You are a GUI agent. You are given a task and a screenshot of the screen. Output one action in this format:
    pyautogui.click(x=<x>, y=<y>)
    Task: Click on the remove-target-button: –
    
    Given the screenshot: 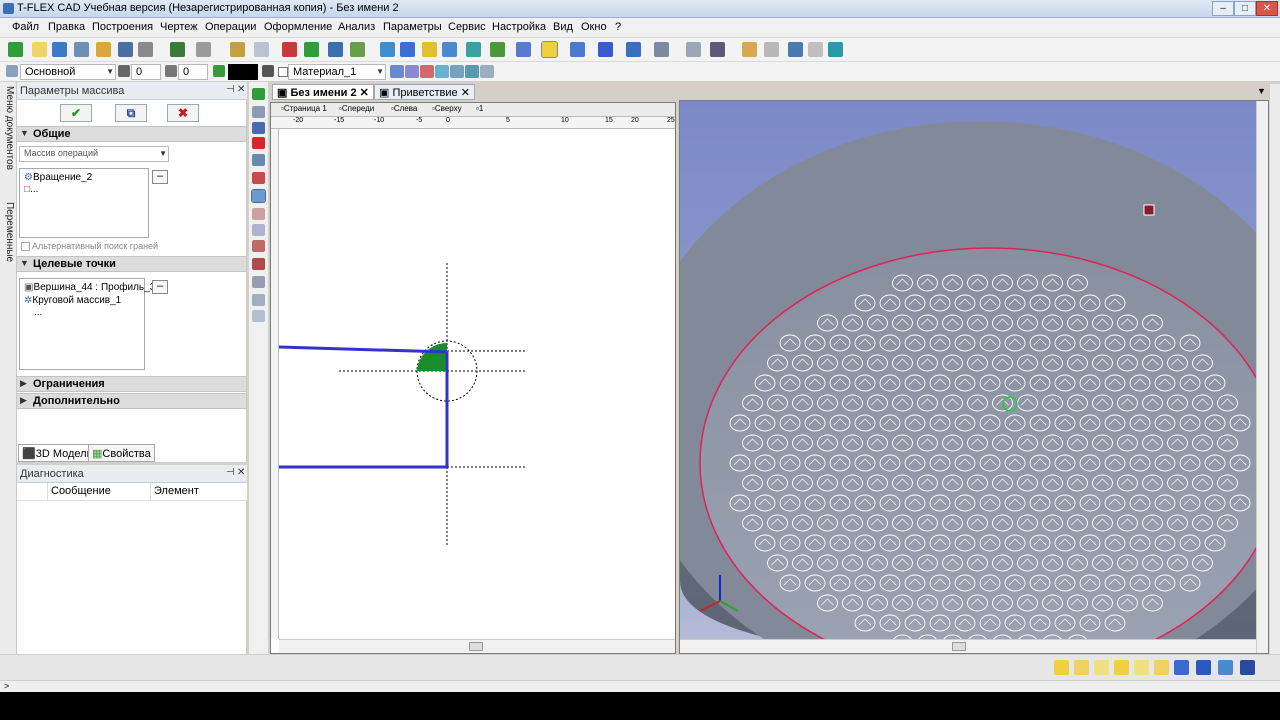 What is the action you would take?
    pyautogui.click(x=160, y=287)
    